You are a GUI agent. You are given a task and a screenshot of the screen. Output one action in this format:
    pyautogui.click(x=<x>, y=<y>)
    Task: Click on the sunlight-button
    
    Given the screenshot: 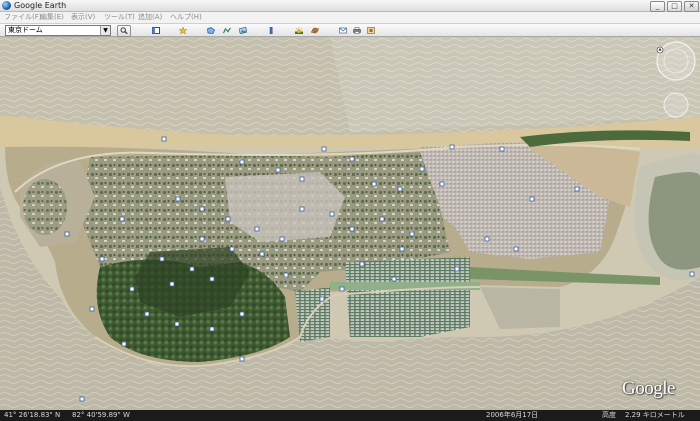 What is the action you would take?
    pyautogui.click(x=299, y=31)
    